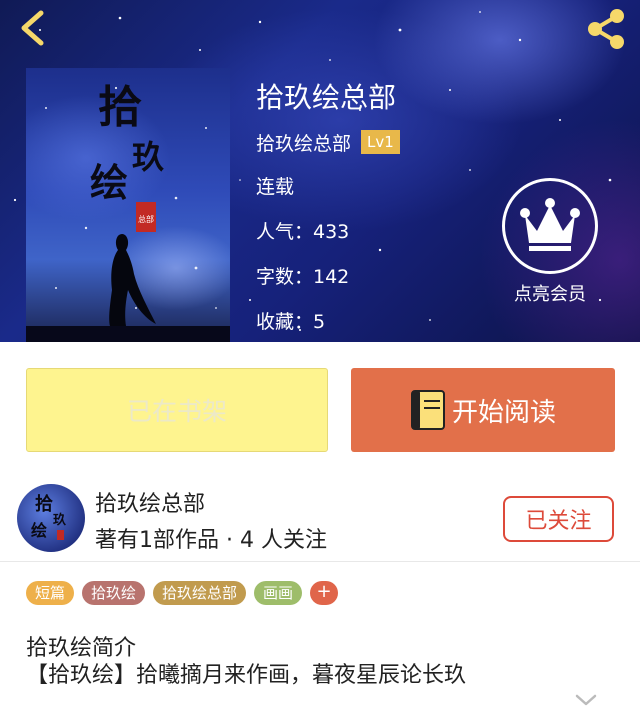 This screenshot has width=640, height=715. What do you see at coordinates (303, 142) in the screenshot?
I see `author-name: 拾玖绘总部` at bounding box center [303, 142].